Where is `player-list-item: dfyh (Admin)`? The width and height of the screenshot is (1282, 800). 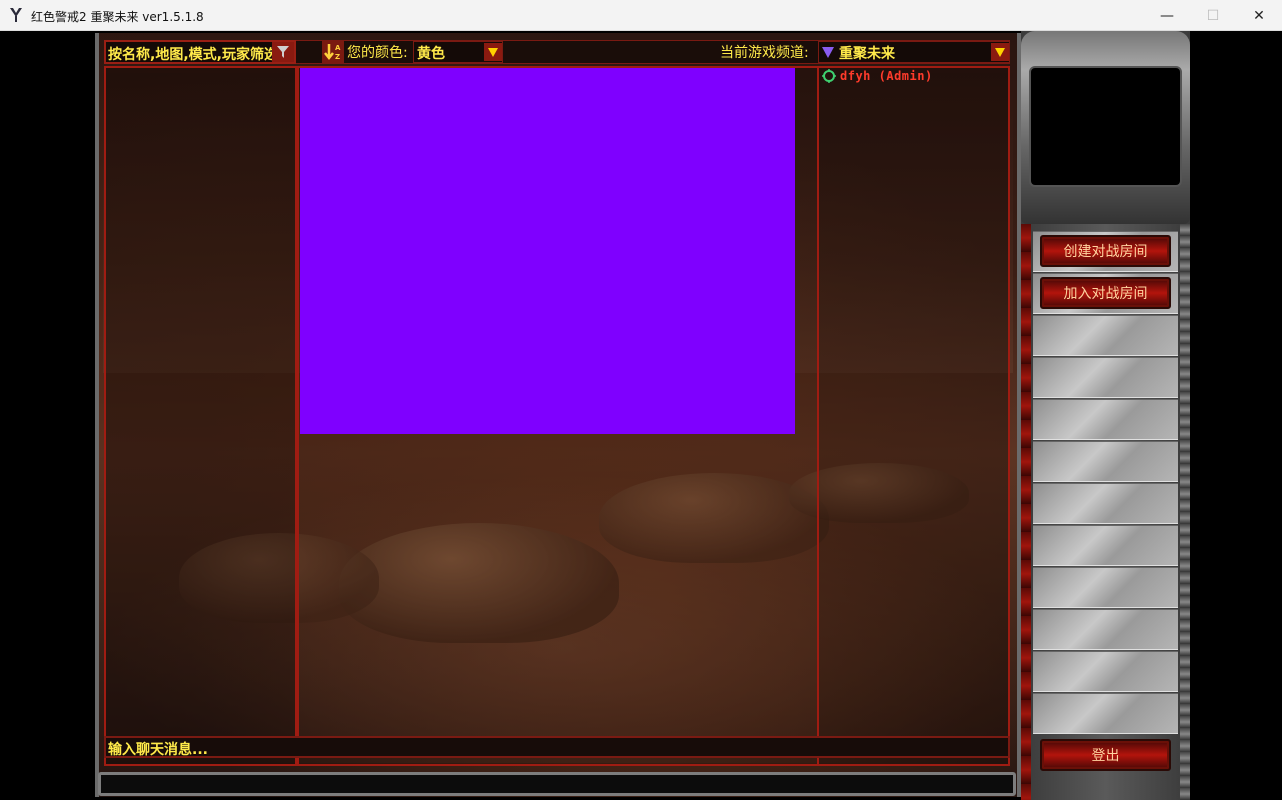 player-list-item: dfyh (Admin) is located at coordinates (877, 76).